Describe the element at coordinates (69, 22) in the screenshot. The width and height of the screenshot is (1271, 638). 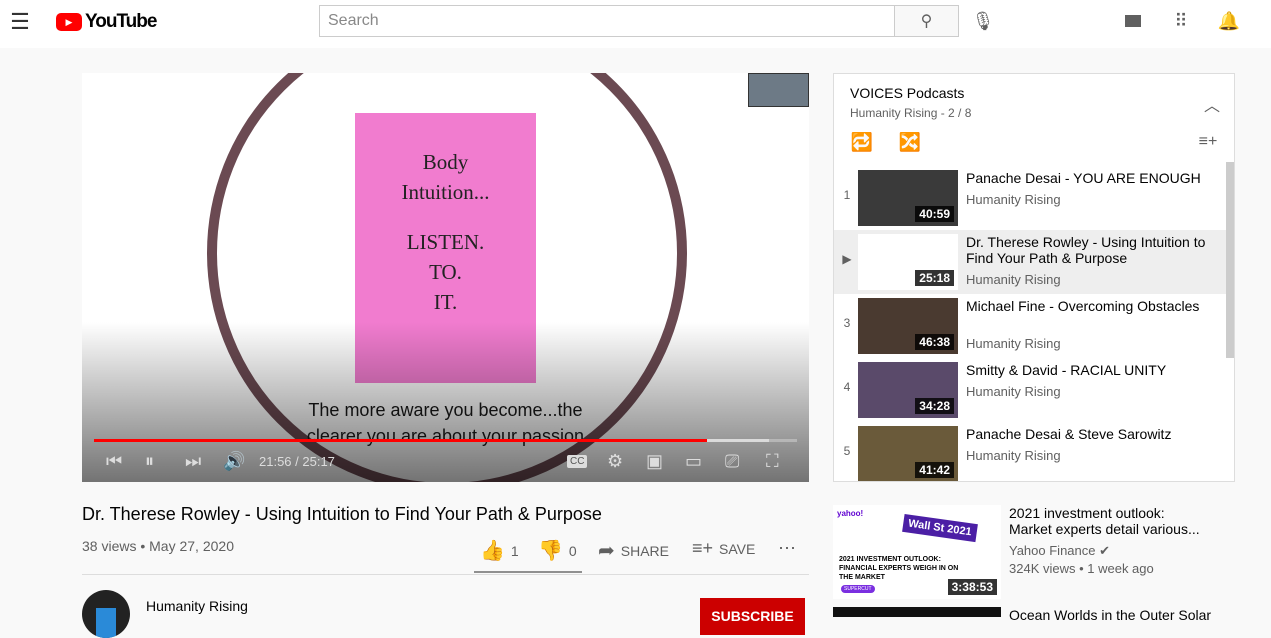
I see `play-logo-icon: ▶` at that location.